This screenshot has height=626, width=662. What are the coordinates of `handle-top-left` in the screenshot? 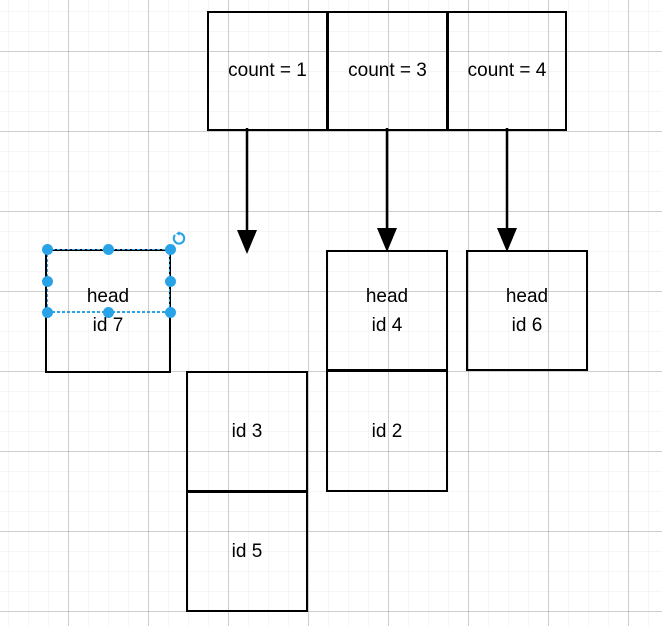 It's located at (47, 249).